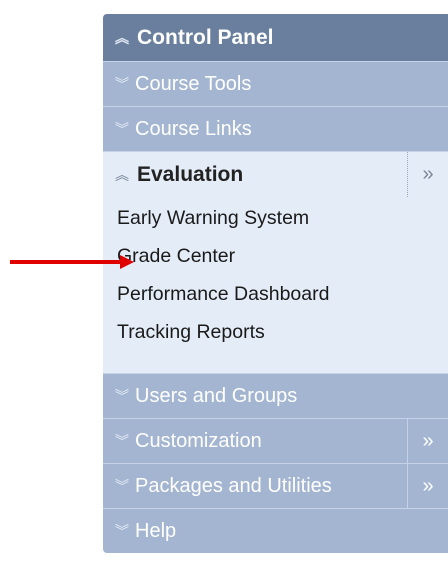  Describe the element at coordinates (275, 332) in the screenshot. I see `submenu-item-tracking-reports: Tracking Reports` at that location.